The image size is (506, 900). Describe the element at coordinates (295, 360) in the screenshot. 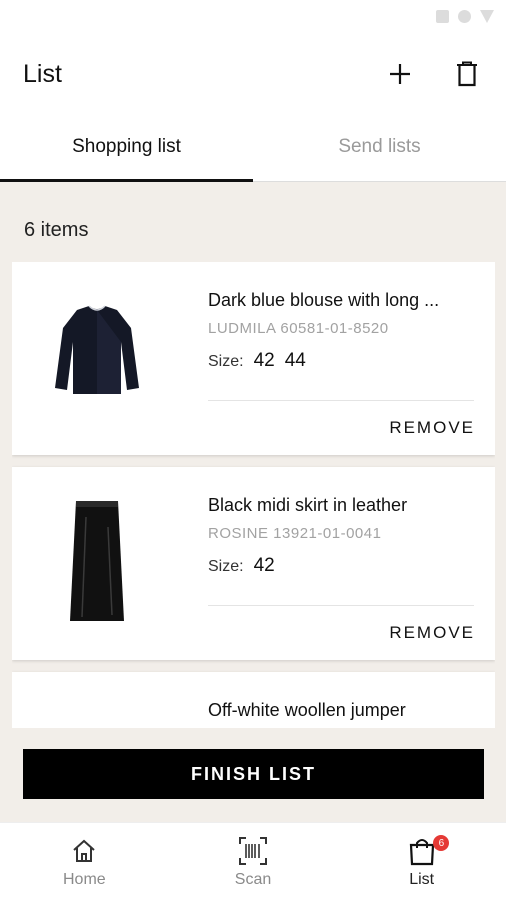

I see `size-value: 44` at that location.